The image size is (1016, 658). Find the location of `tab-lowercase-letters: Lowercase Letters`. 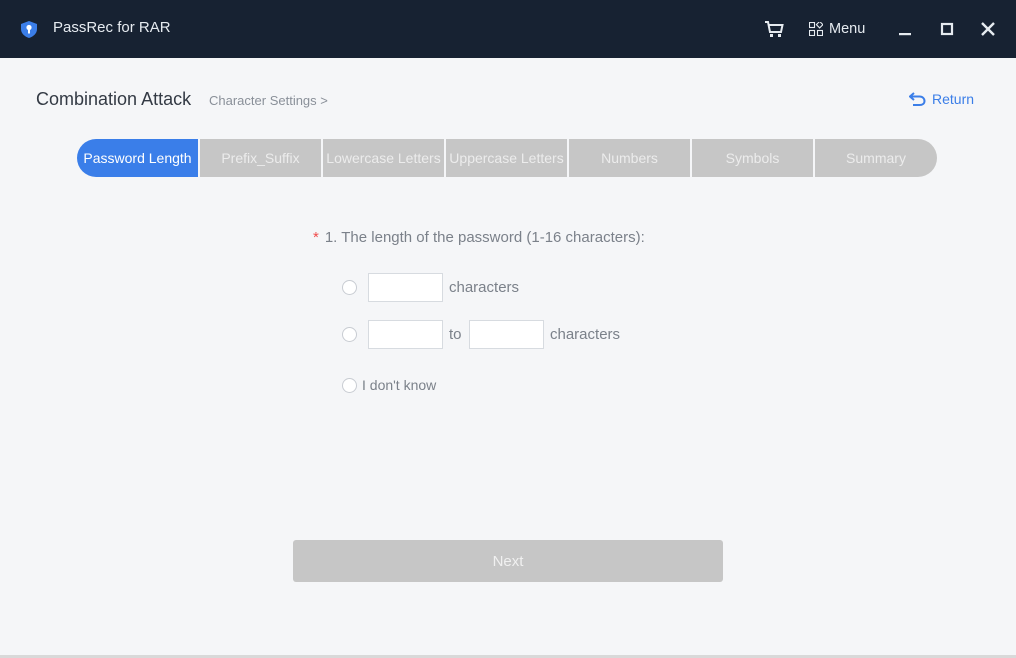

tab-lowercase-letters: Lowercase Letters is located at coordinates (383, 158).